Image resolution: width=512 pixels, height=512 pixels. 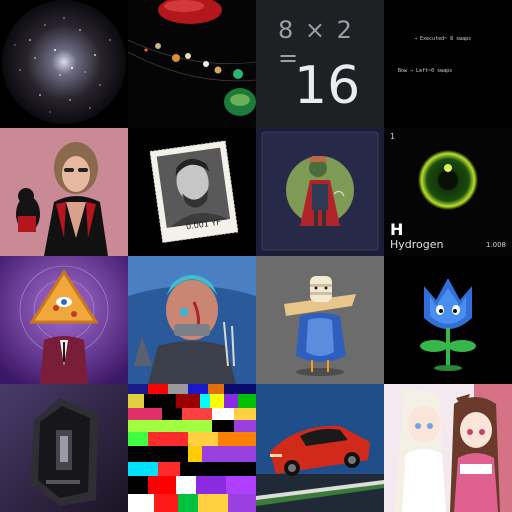 I want to click on caped-character-image, so click(x=320, y=191).